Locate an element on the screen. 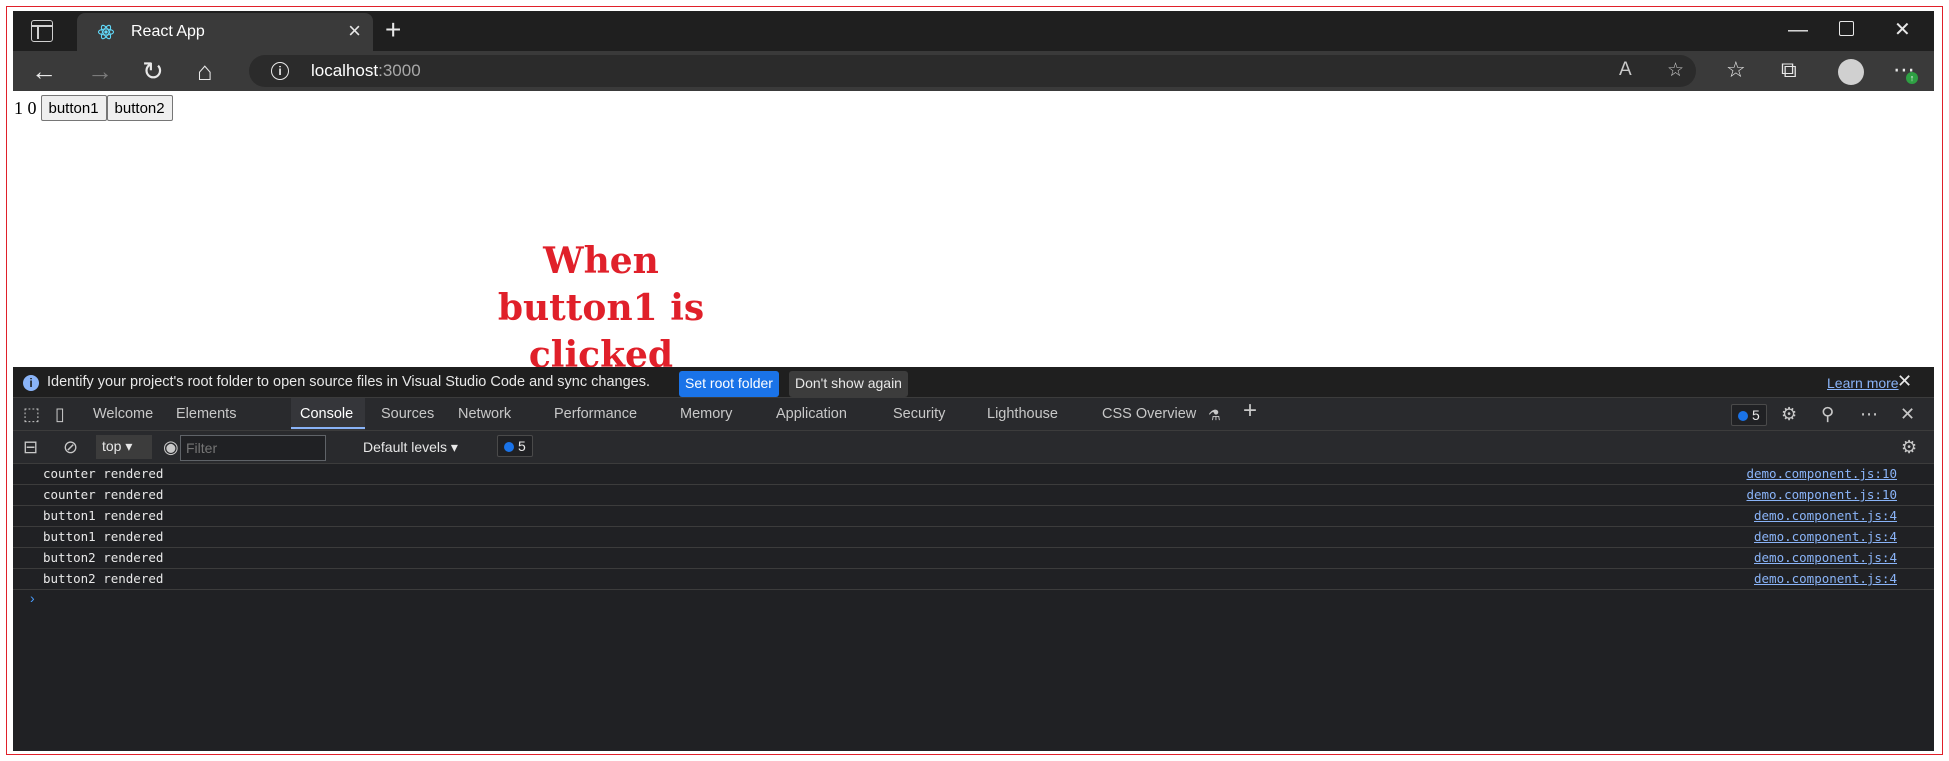 The image size is (1949, 761). button2: button2 is located at coordinates (139, 108).